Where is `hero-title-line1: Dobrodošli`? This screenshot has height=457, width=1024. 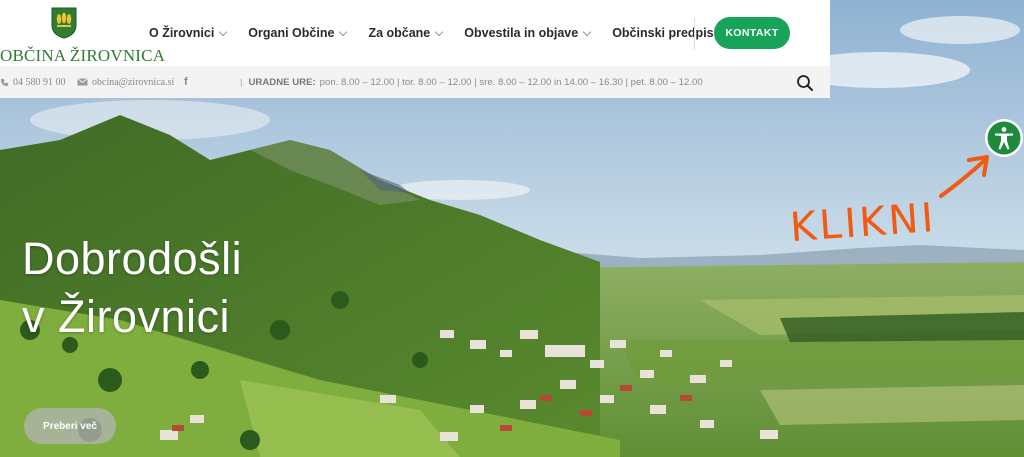
hero-title-line1: Dobrodošli is located at coordinates (132, 258).